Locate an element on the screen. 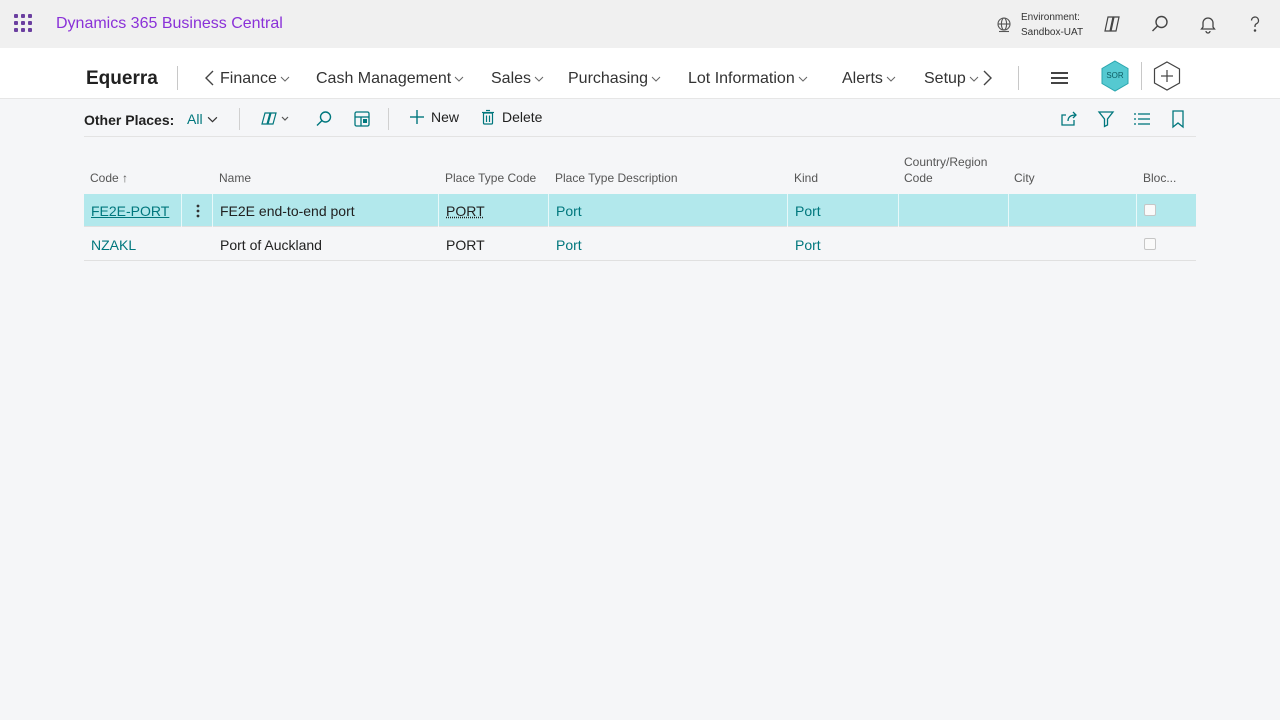 This screenshot has height=720, width=1280. nav-item-cash-management: Cash Management is located at coordinates (390, 79).